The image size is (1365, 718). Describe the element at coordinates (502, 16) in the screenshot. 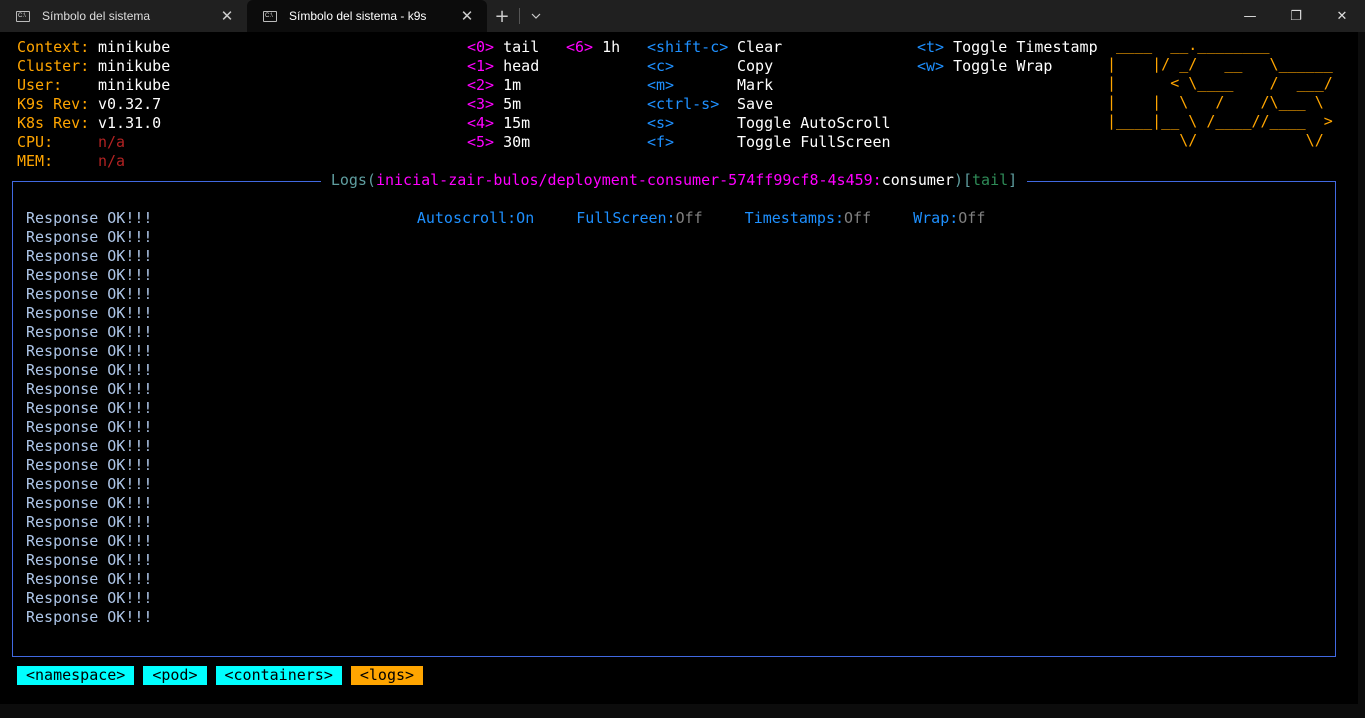

I see `new-tab-button: +` at that location.